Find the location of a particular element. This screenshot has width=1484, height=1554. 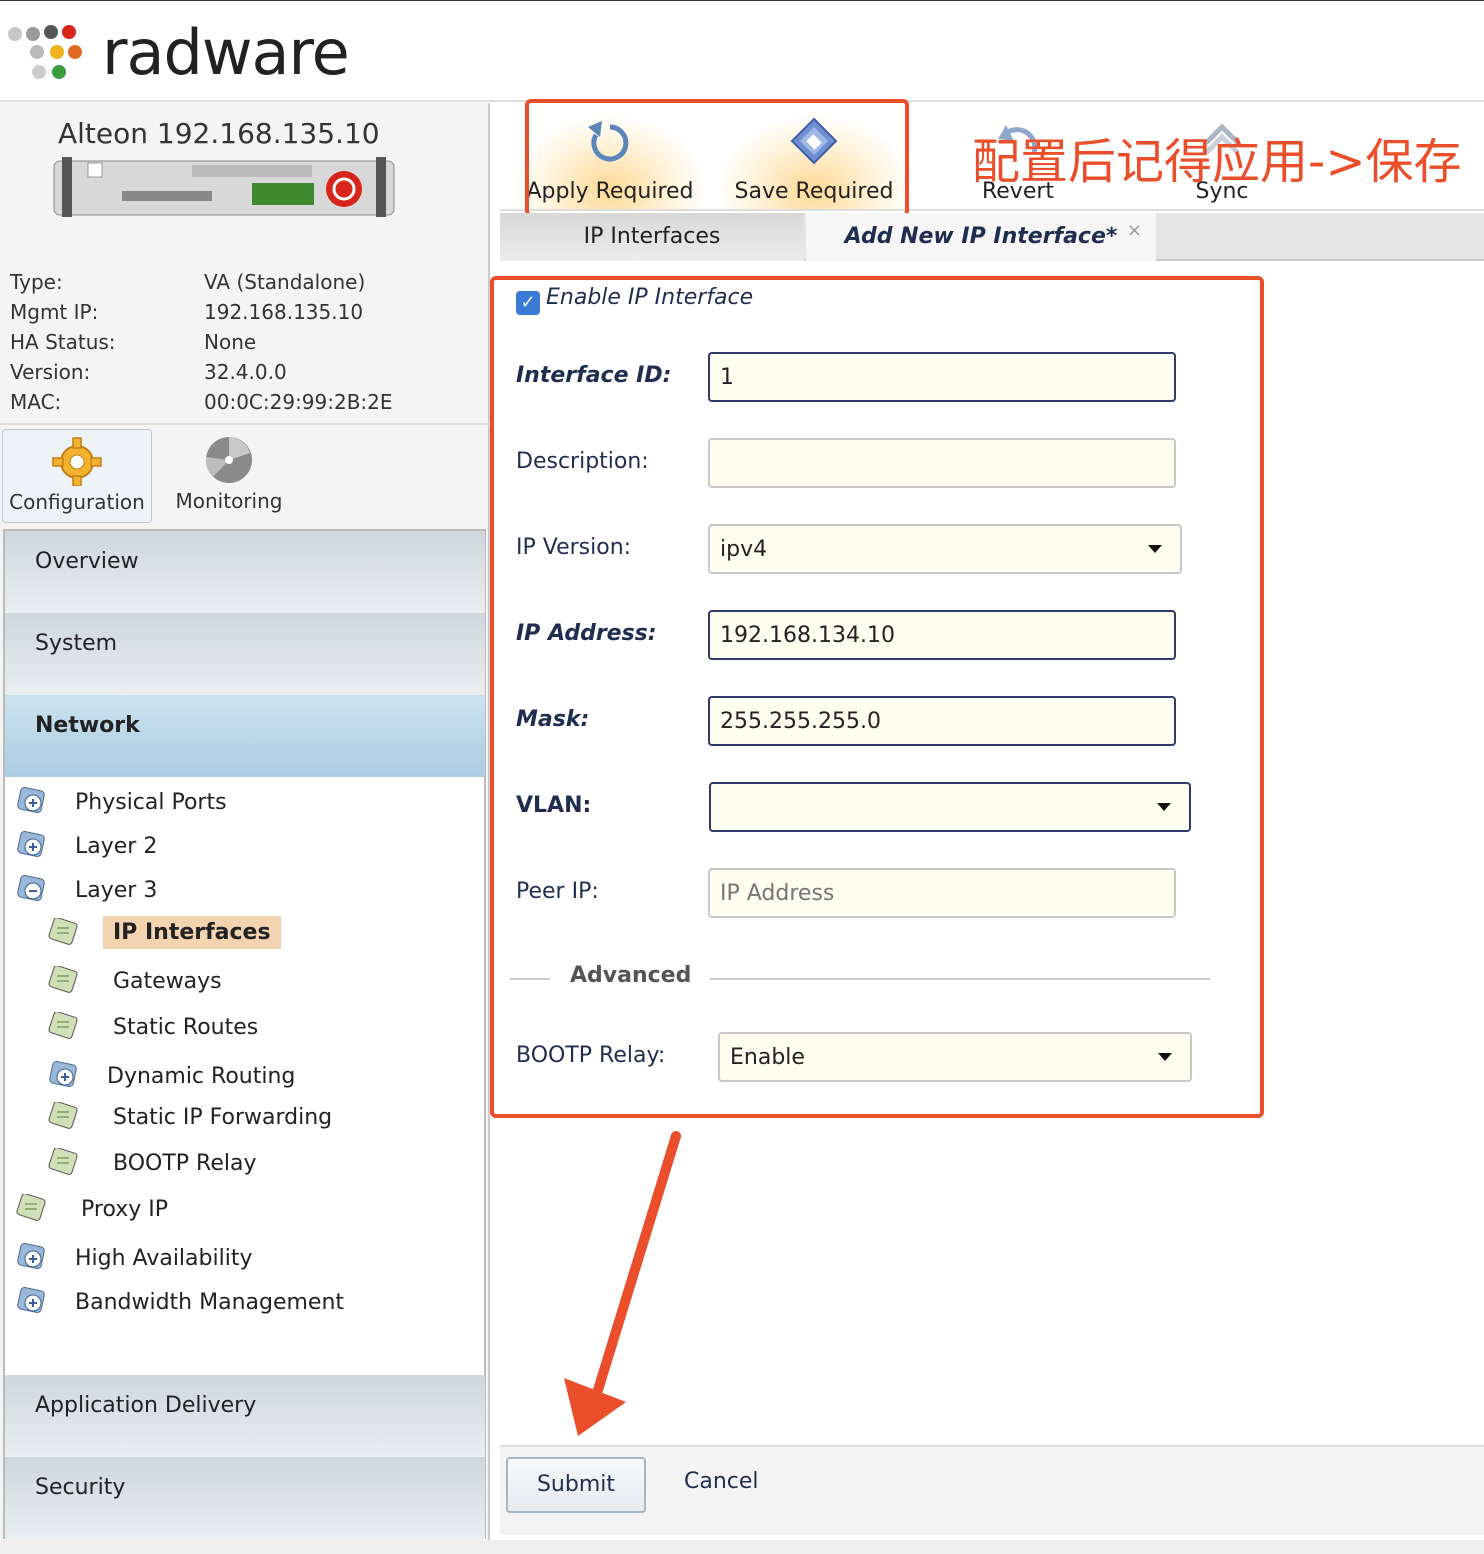

tab-configuration-label: Configuration is located at coordinates (77, 502).